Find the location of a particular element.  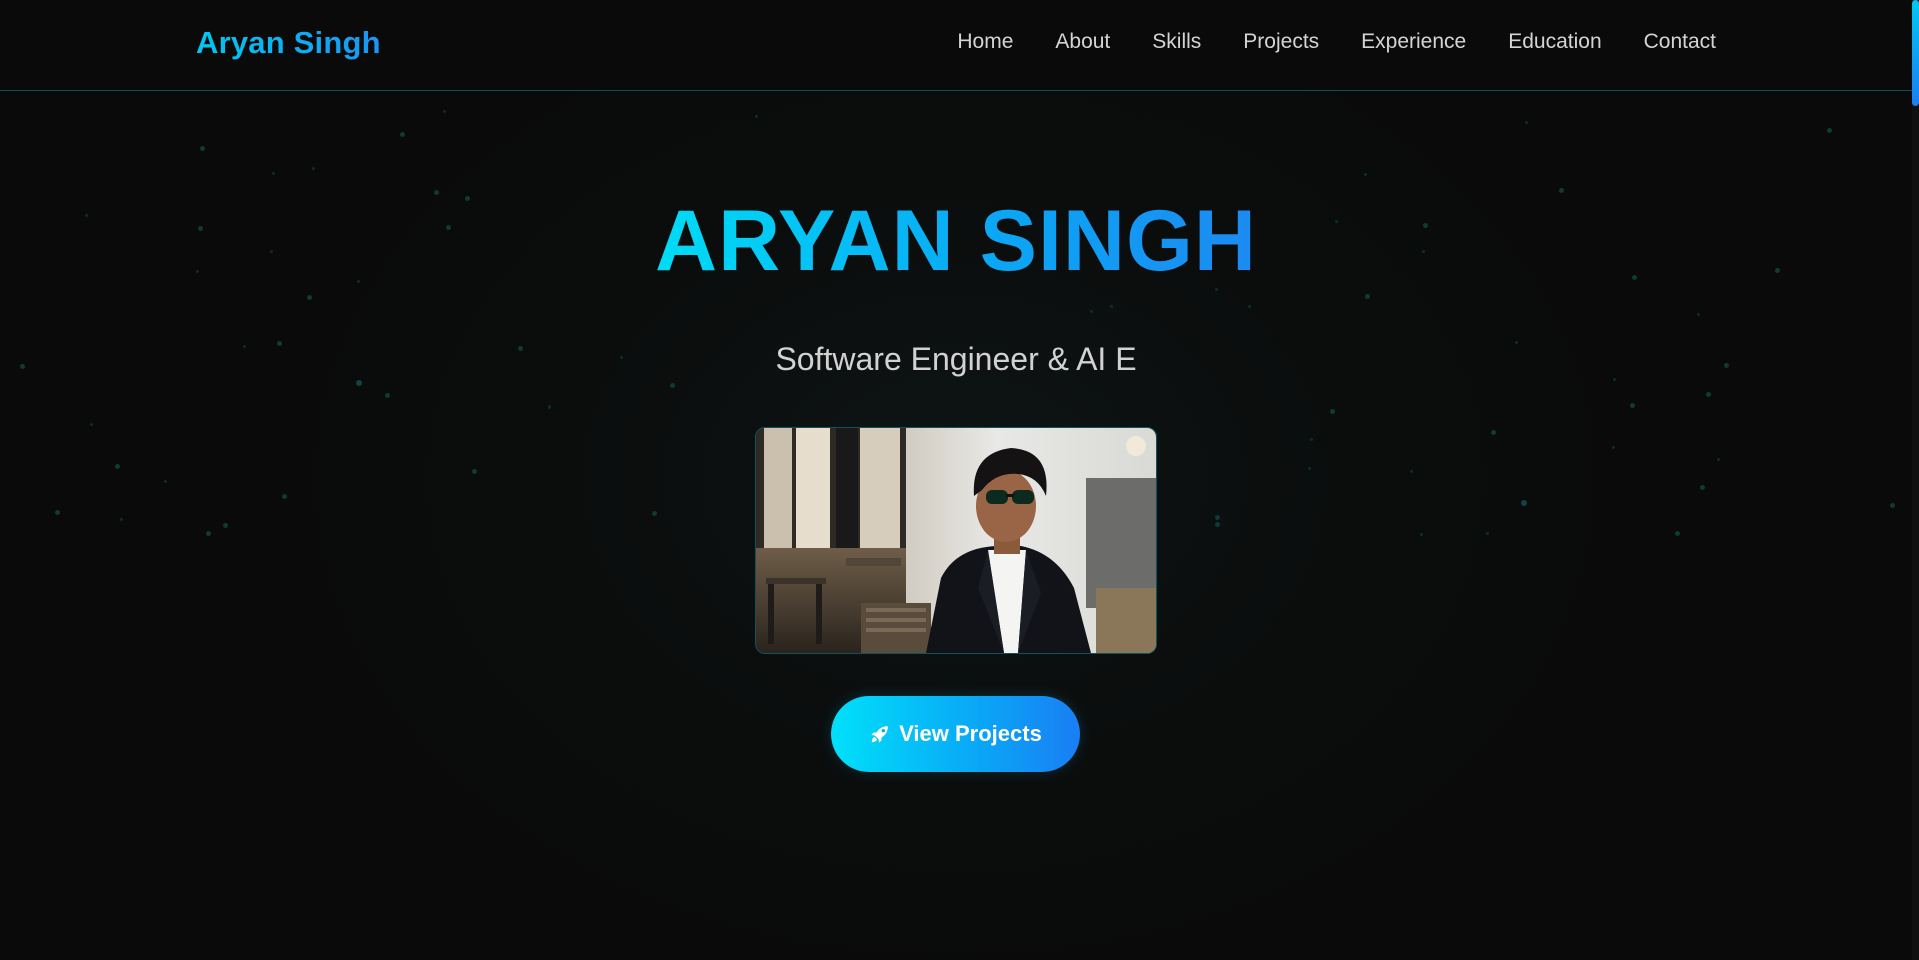

view-projects-label: View Projects is located at coordinates (970, 733).